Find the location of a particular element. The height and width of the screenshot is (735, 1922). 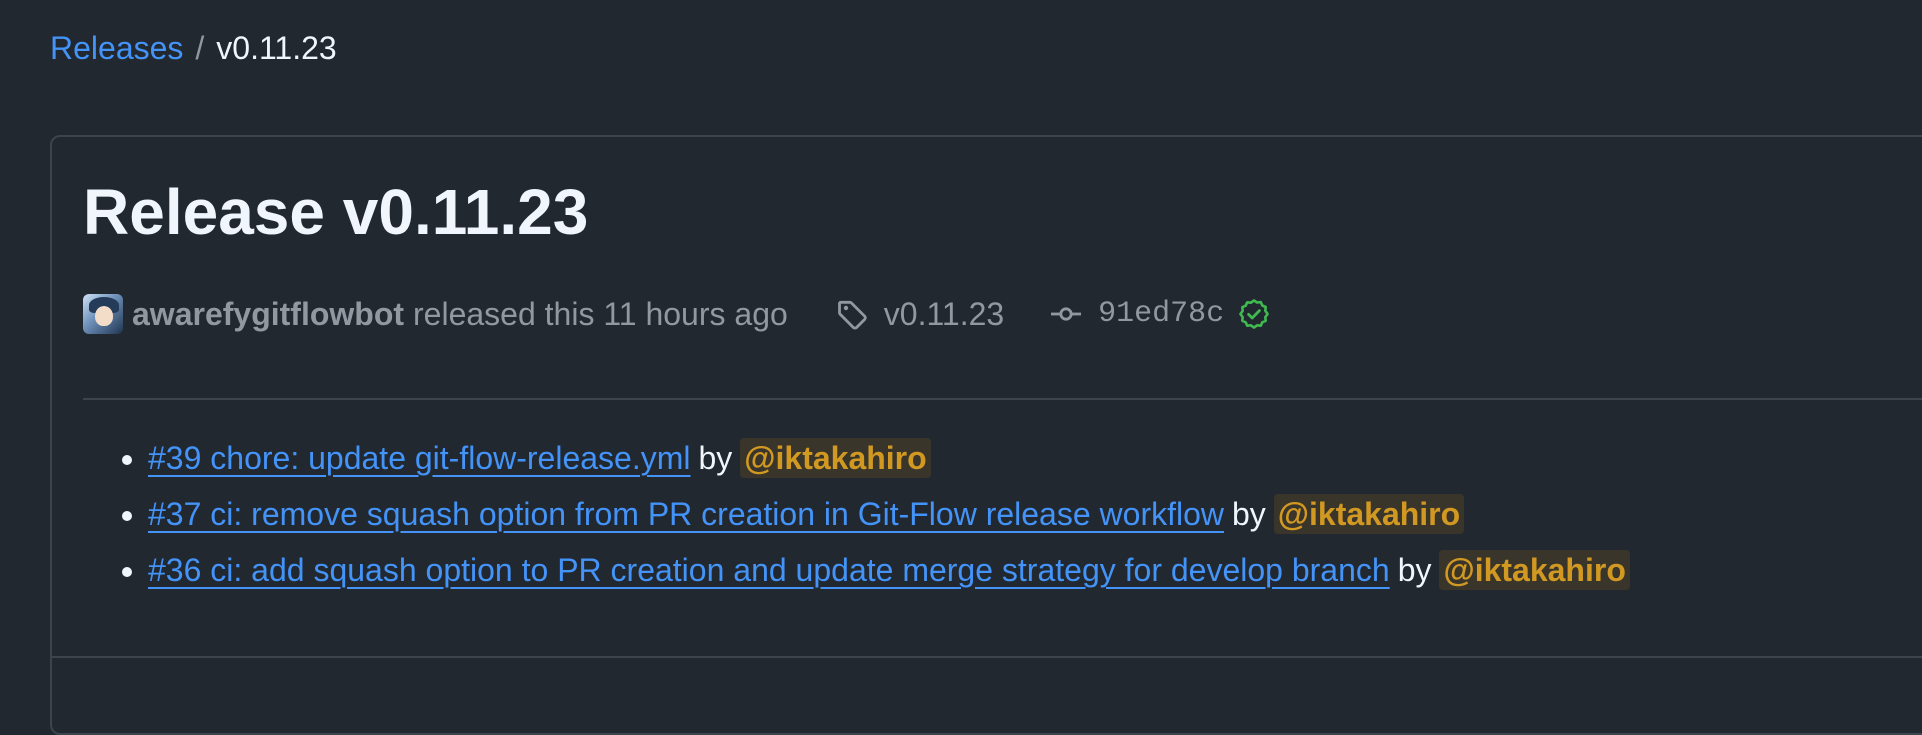

breadcrumb-current: v0.11.23 is located at coordinates (276, 48).